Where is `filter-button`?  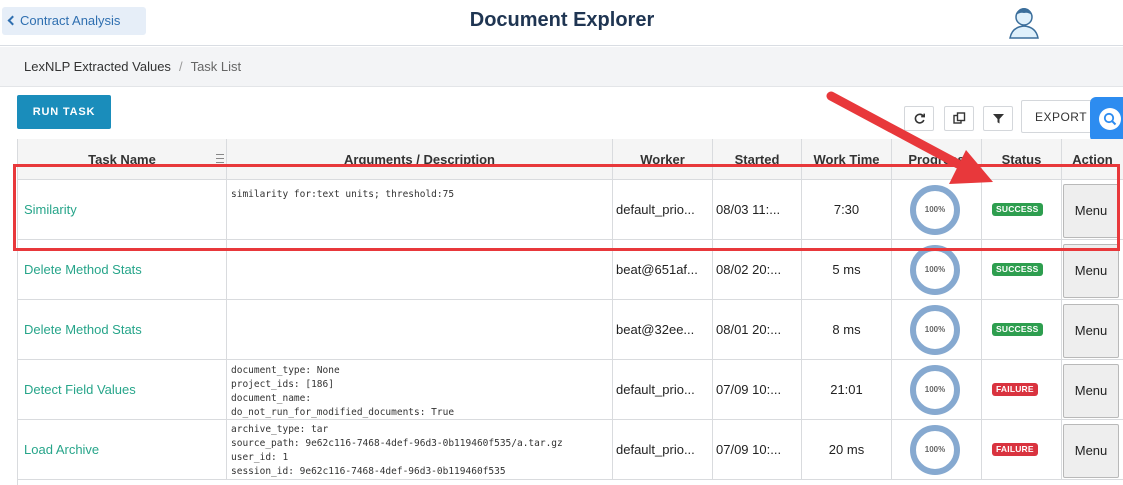
filter-button is located at coordinates (998, 118).